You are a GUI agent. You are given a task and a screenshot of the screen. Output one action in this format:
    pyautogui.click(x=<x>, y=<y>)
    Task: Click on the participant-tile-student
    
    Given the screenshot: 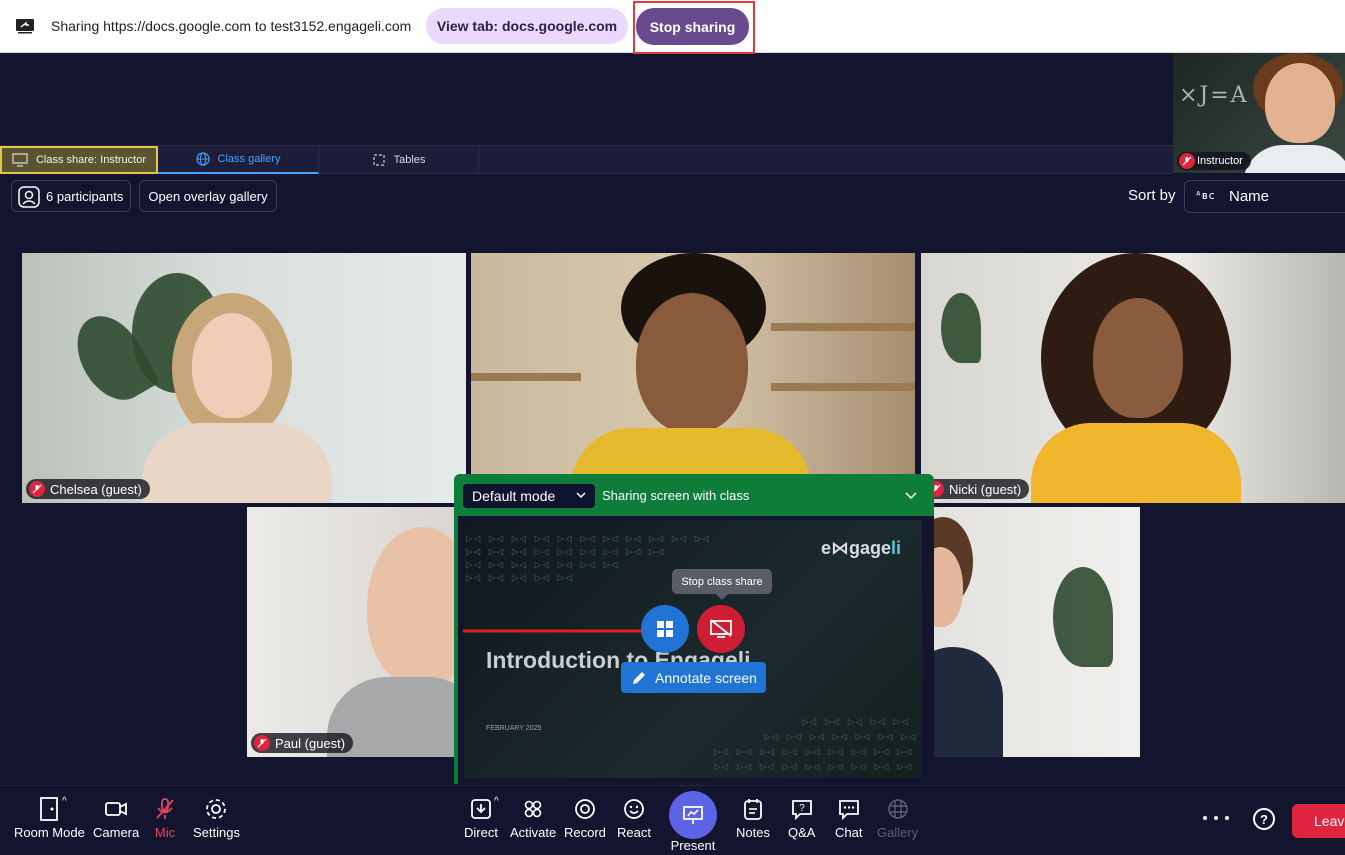 What is the action you would take?
    pyautogui.click(x=693, y=378)
    